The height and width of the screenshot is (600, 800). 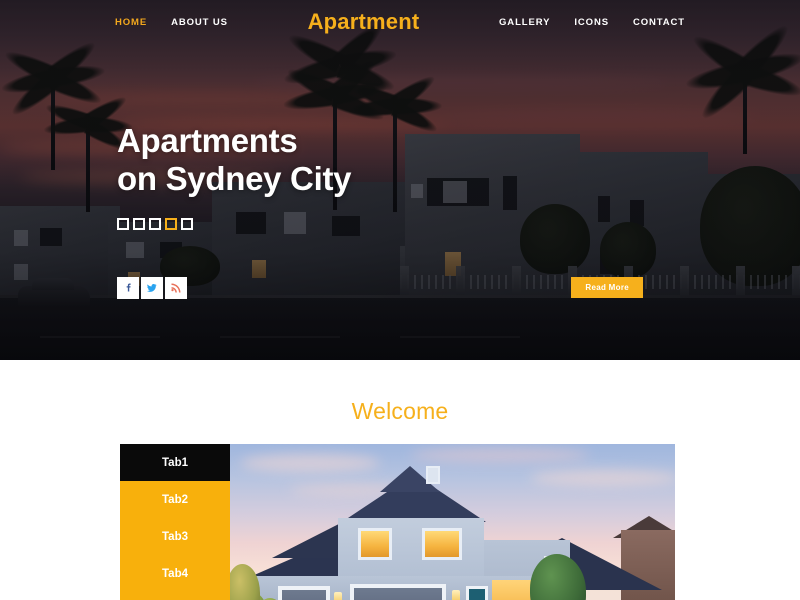 I want to click on nav-link-about-us: ABOUT US, so click(x=199, y=22).